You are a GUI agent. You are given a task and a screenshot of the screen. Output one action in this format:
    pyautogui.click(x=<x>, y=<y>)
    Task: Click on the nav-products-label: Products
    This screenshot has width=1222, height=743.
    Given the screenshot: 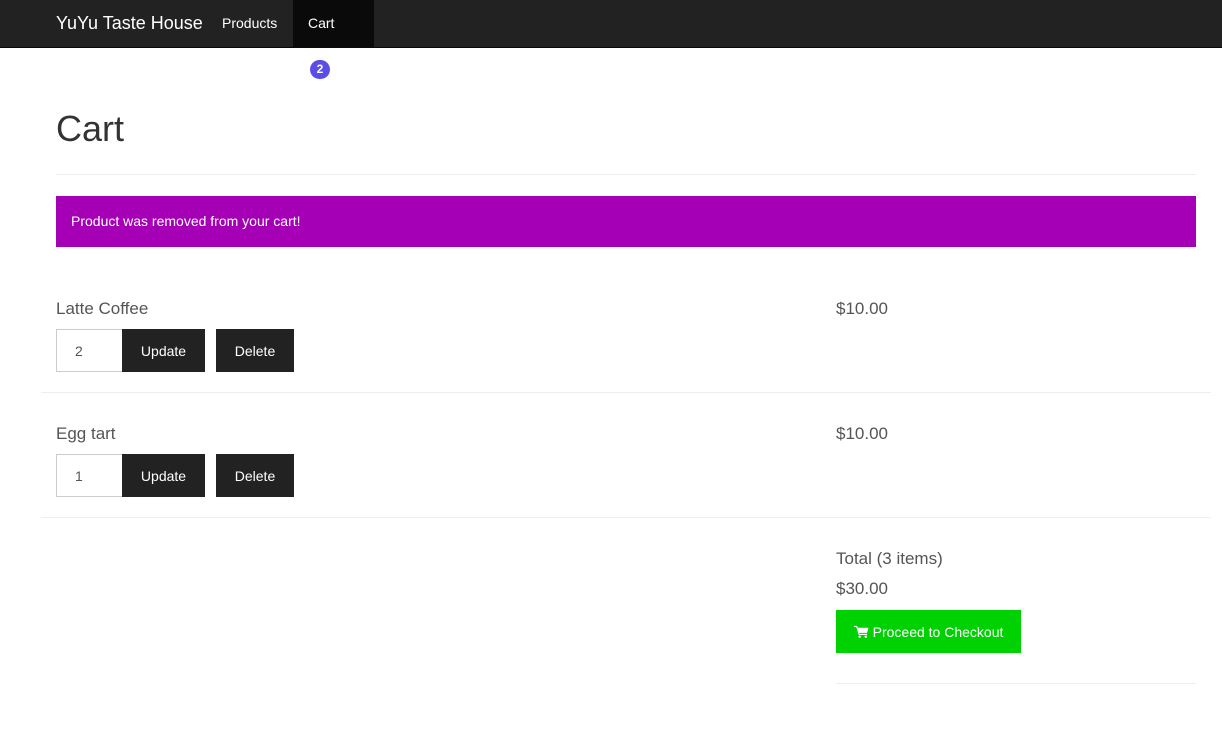 What is the action you would take?
    pyautogui.click(x=250, y=23)
    